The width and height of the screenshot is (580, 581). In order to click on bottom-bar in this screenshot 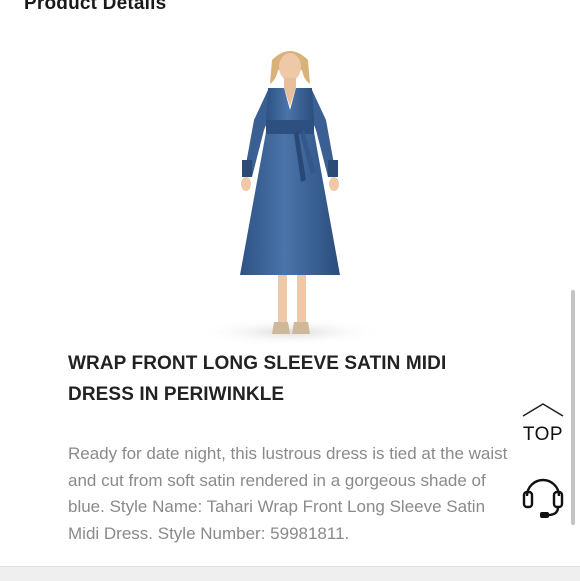, I will do `click(290, 573)`.